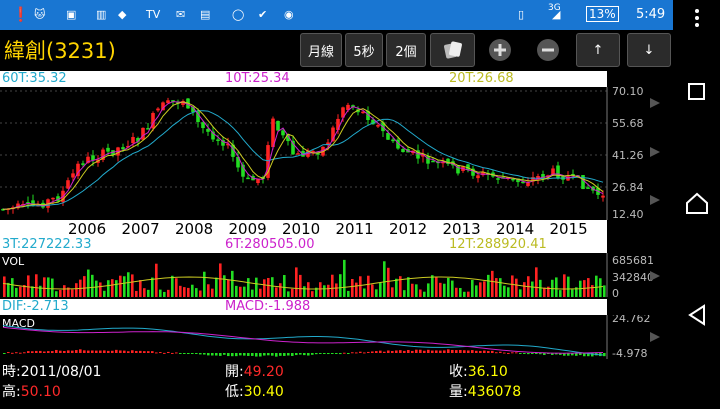 Image resolution: width=720 pixels, height=409 pixels. Describe the element at coordinates (141, 228) in the screenshot. I see `year-tick: 2007` at that location.